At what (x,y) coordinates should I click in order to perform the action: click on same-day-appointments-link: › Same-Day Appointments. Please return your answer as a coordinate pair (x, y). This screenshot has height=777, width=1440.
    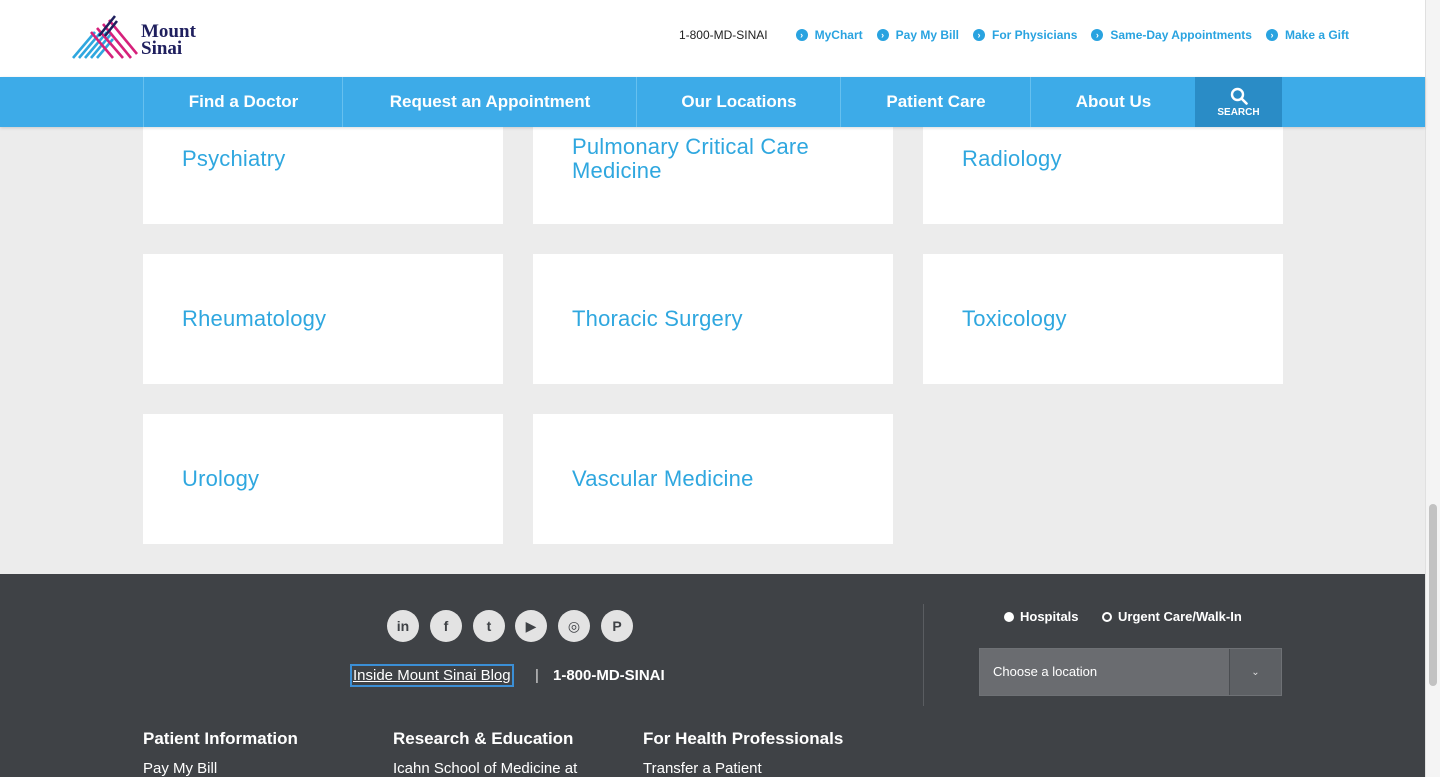
    Looking at the image, I should click on (1171, 35).